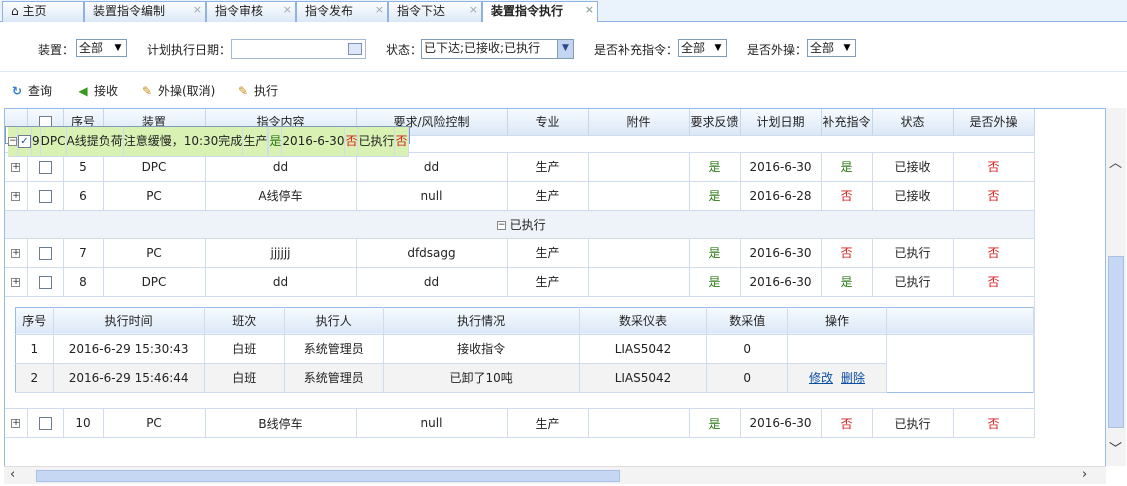 Image resolution: width=1127 pixels, height=486 pixels. Describe the element at coordinates (83, 91) in the screenshot. I see `arrow-left-icon: ◀` at that location.